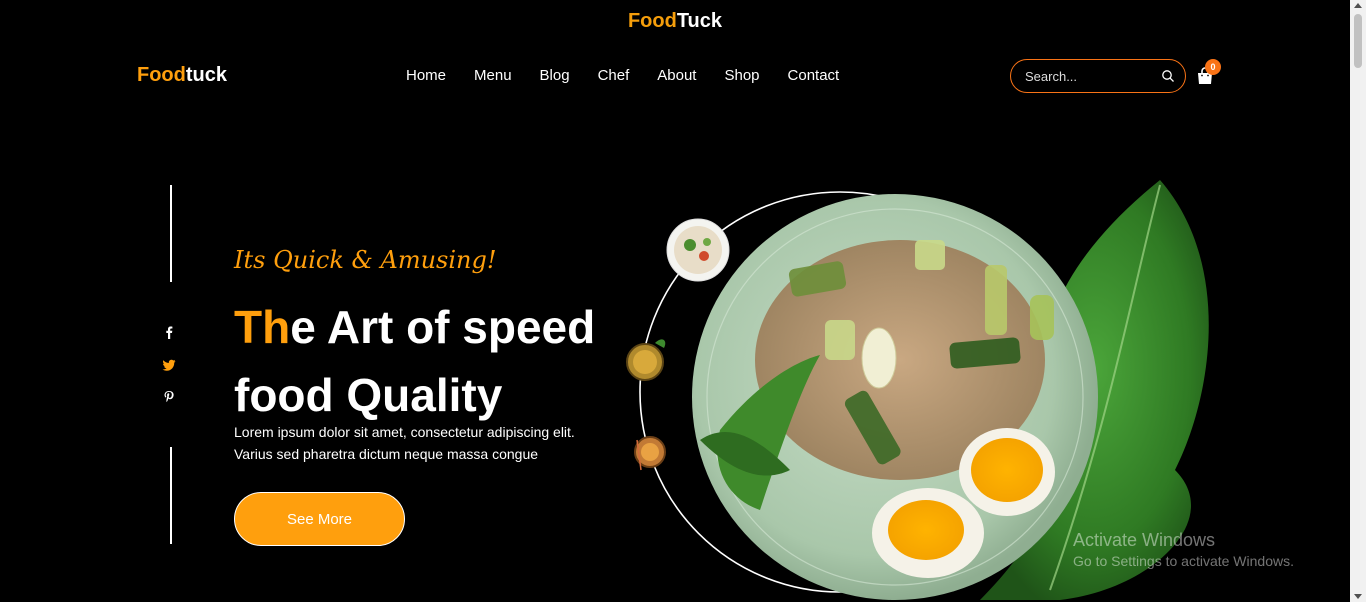 This screenshot has height=602, width=1366. What do you see at coordinates (262, 327) in the screenshot?
I see `headline-accent: Th` at bounding box center [262, 327].